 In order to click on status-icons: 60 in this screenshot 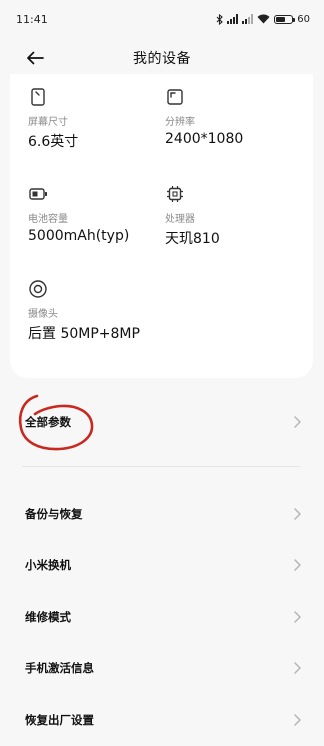, I will do `click(263, 19)`.